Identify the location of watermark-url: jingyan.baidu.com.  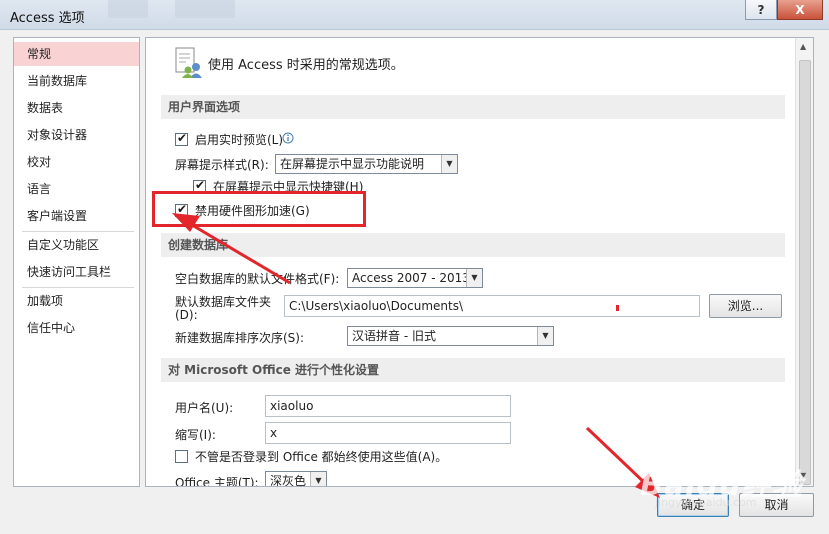
(706, 502).